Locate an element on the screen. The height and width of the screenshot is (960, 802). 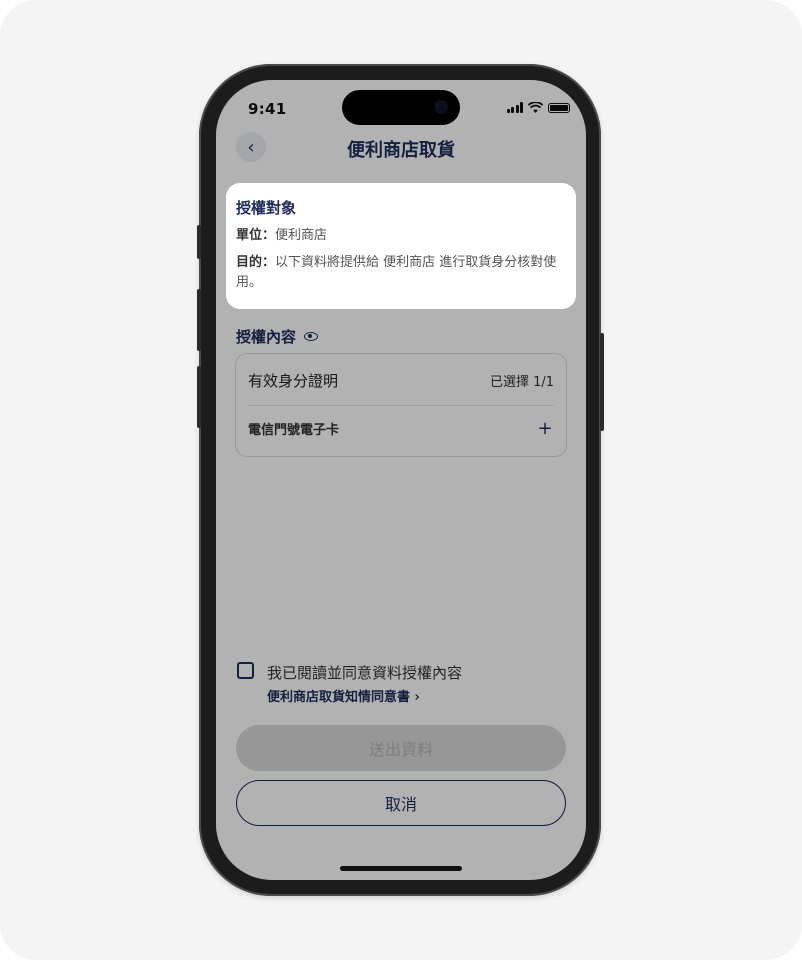
nav-header: ‹ 便利商店取貨 is located at coordinates (401, 147).